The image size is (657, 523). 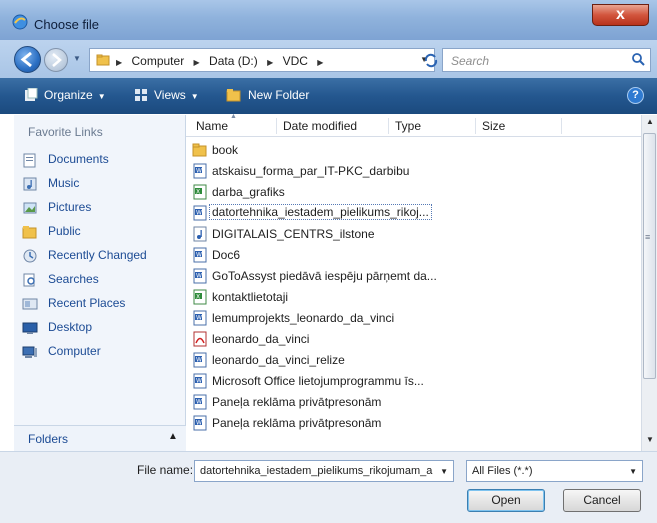 I want to click on open-button: Open, so click(x=506, y=500).